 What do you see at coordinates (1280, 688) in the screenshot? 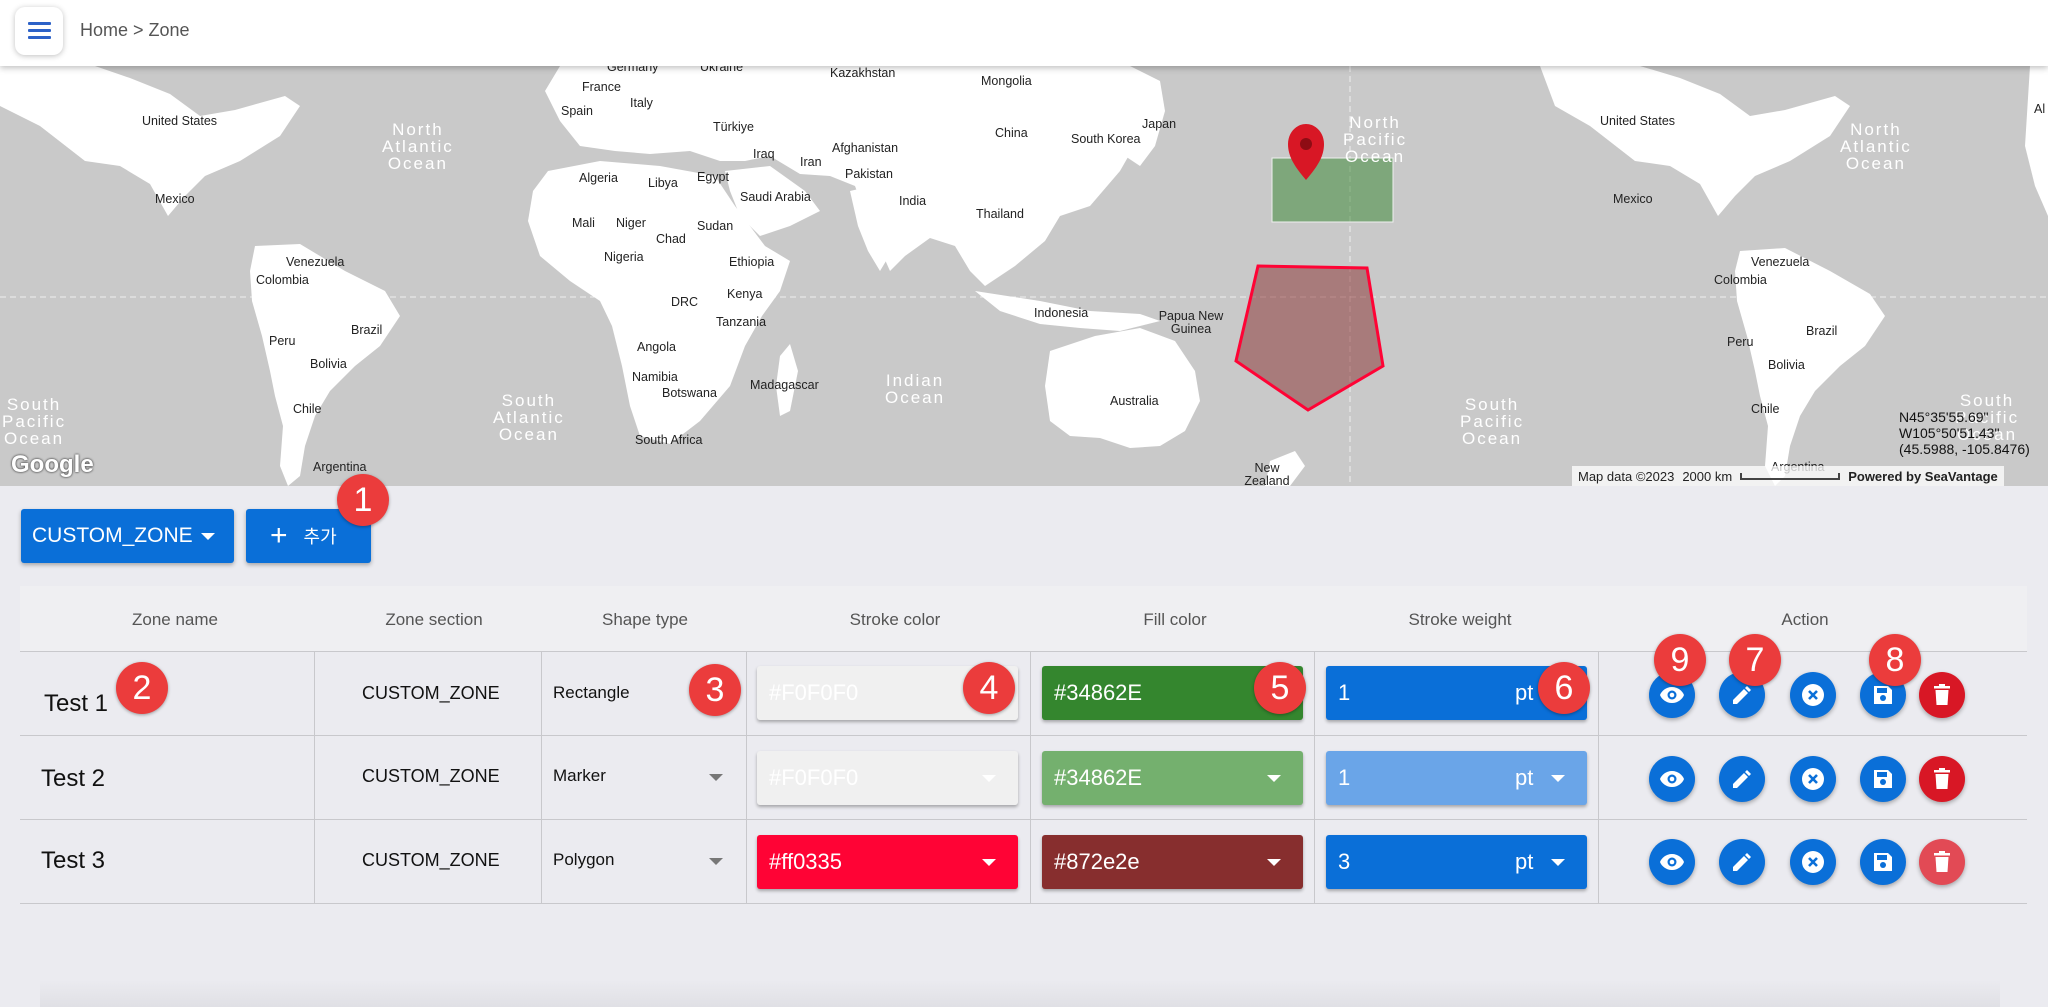
I see `callout-badge-5: 5` at bounding box center [1280, 688].